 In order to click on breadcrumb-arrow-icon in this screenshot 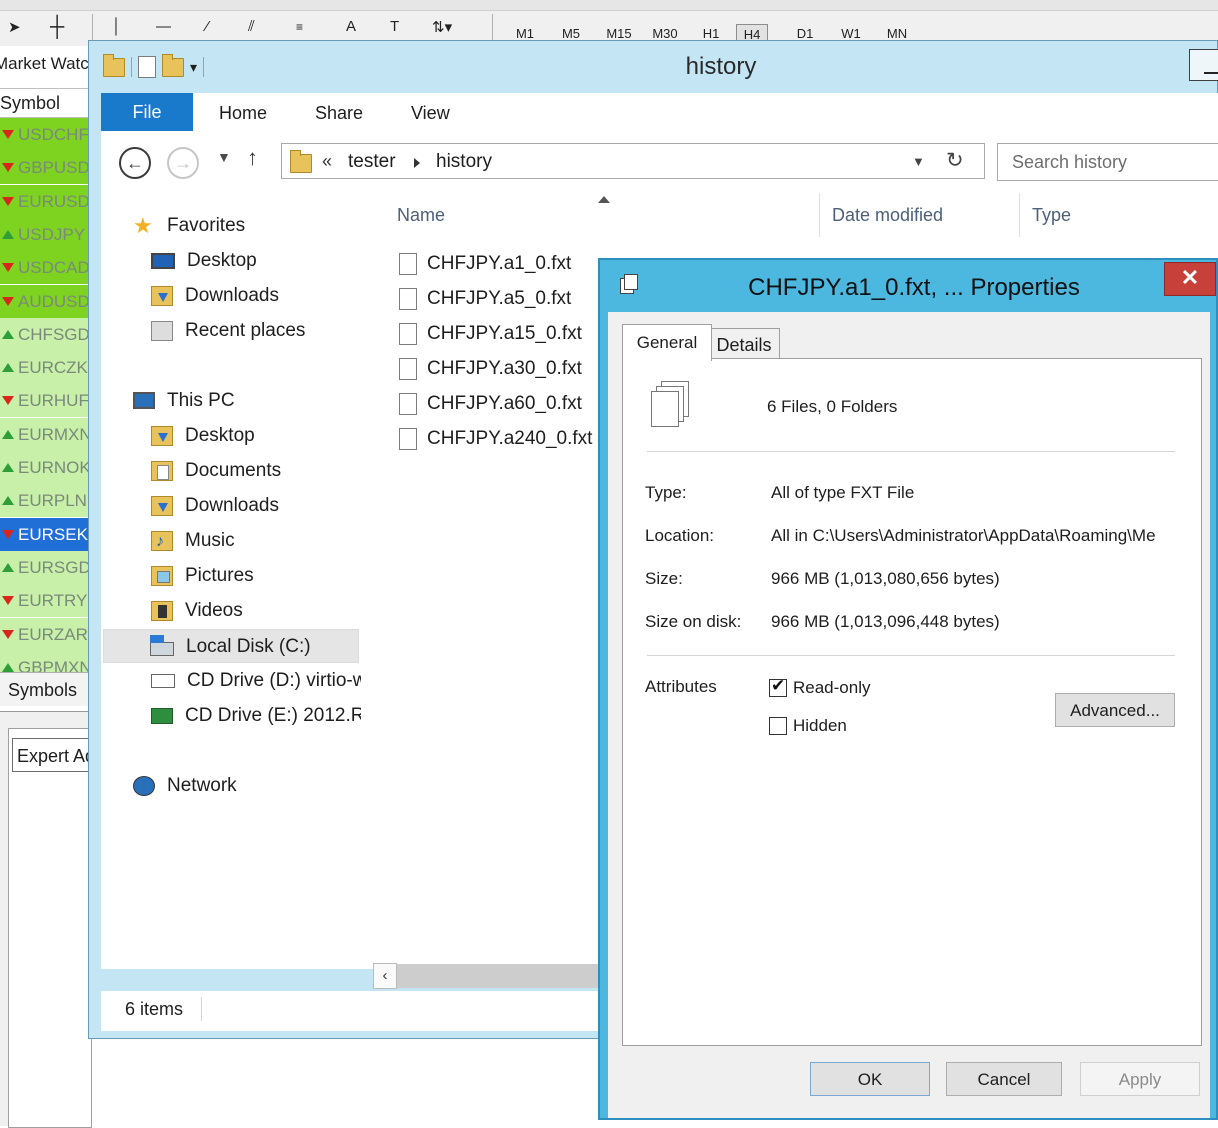, I will do `click(417, 163)`.